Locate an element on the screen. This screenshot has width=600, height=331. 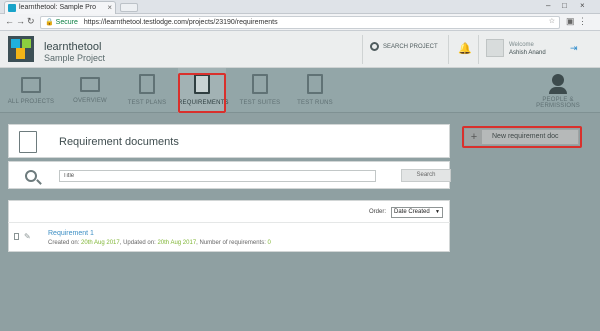
reload-icon: ↻ is located at coordinates (31, 21).